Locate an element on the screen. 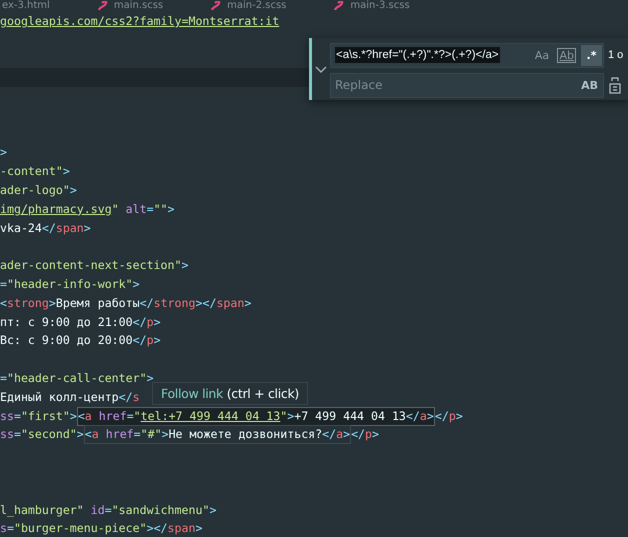 The height and width of the screenshot is (537, 628). code-text: ader-content-next-section"> is located at coordinates (94, 265).